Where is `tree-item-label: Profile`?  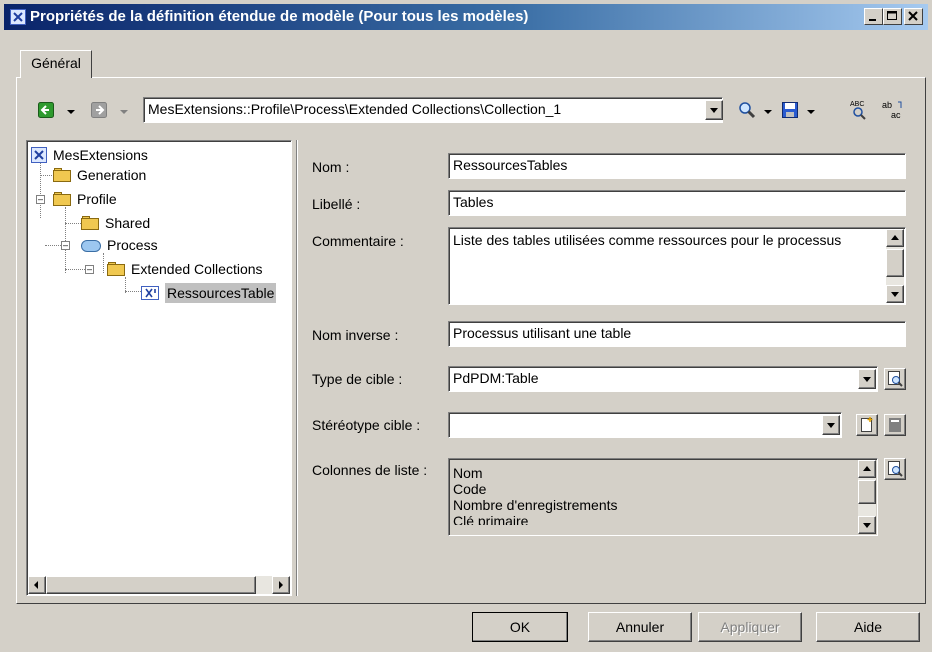 tree-item-label: Profile is located at coordinates (97, 199).